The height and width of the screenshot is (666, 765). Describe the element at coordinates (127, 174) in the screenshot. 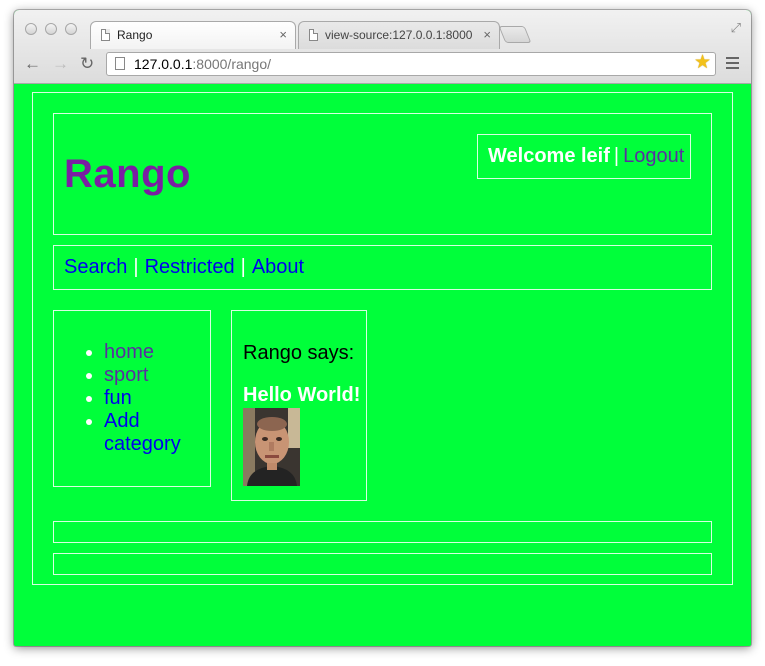

I see `page-title: Rango` at that location.